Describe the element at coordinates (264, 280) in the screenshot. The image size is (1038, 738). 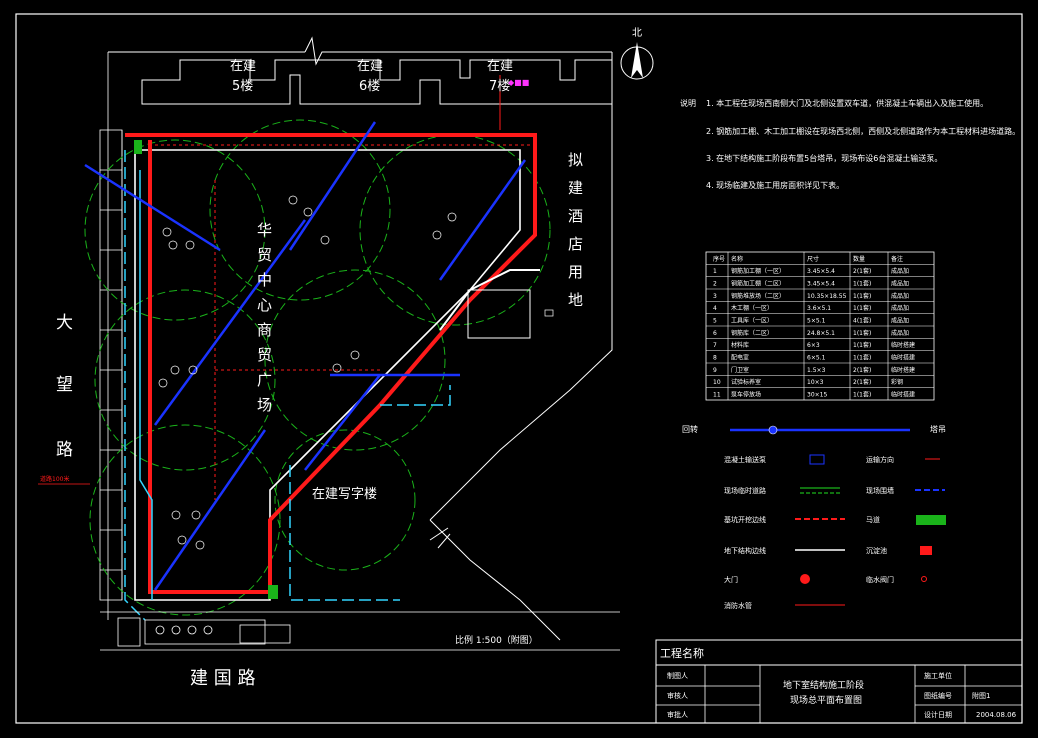
I see `svg-text: 中` at that location.